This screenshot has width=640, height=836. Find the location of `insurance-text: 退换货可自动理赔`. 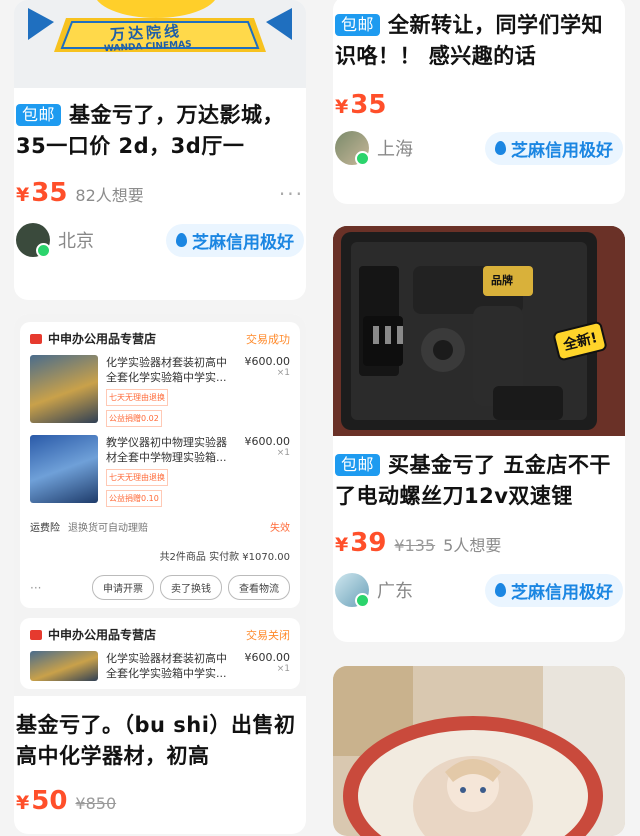

insurance-text: 退换货可自动理赔 is located at coordinates (108, 528).